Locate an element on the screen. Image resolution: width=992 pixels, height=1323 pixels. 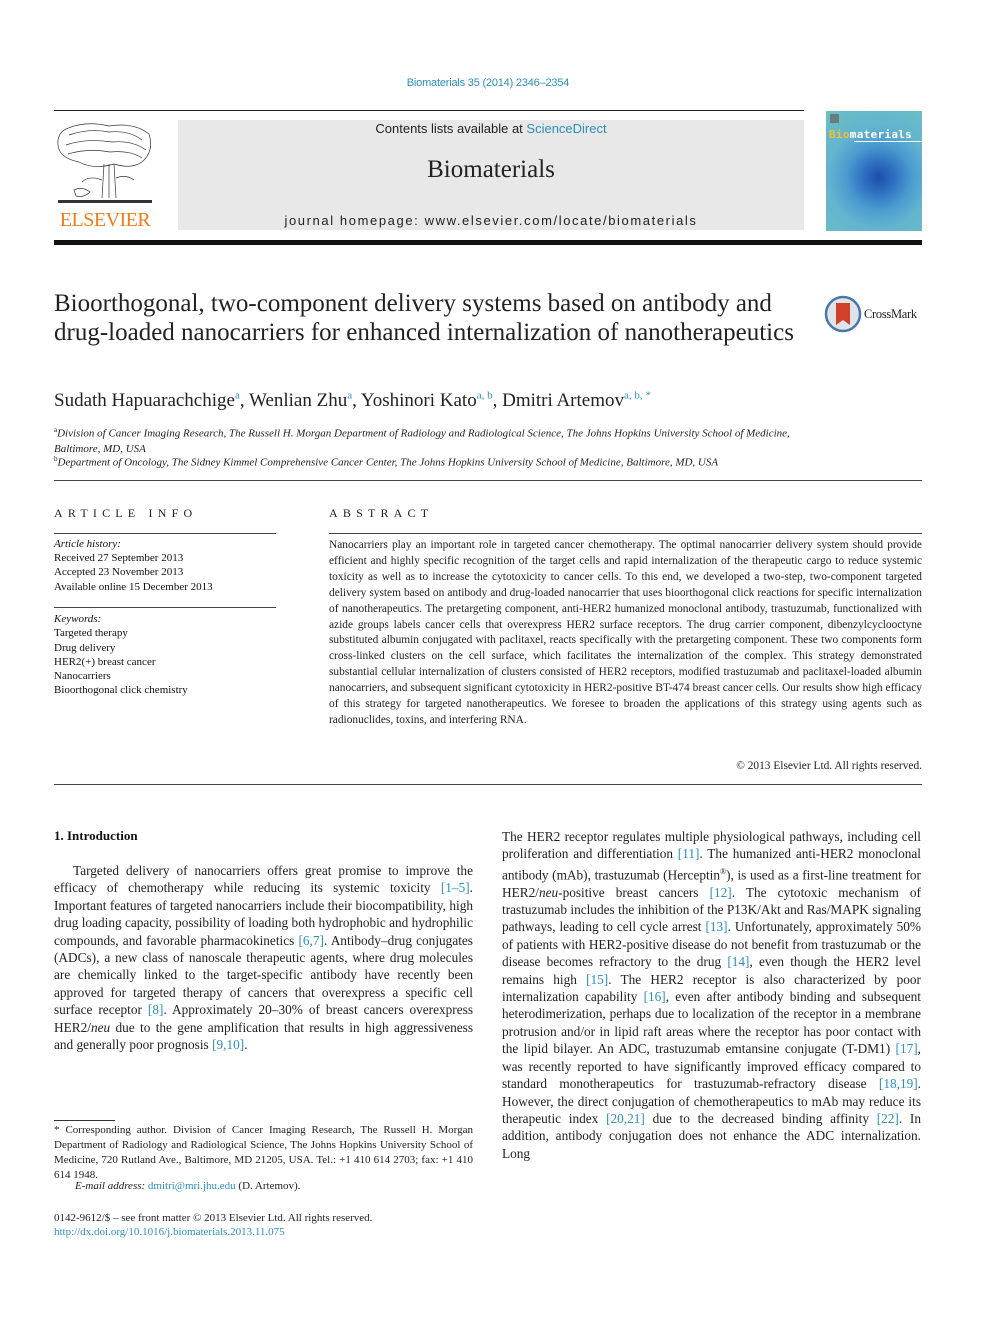
cover-publisher-icon is located at coordinates (834, 118).